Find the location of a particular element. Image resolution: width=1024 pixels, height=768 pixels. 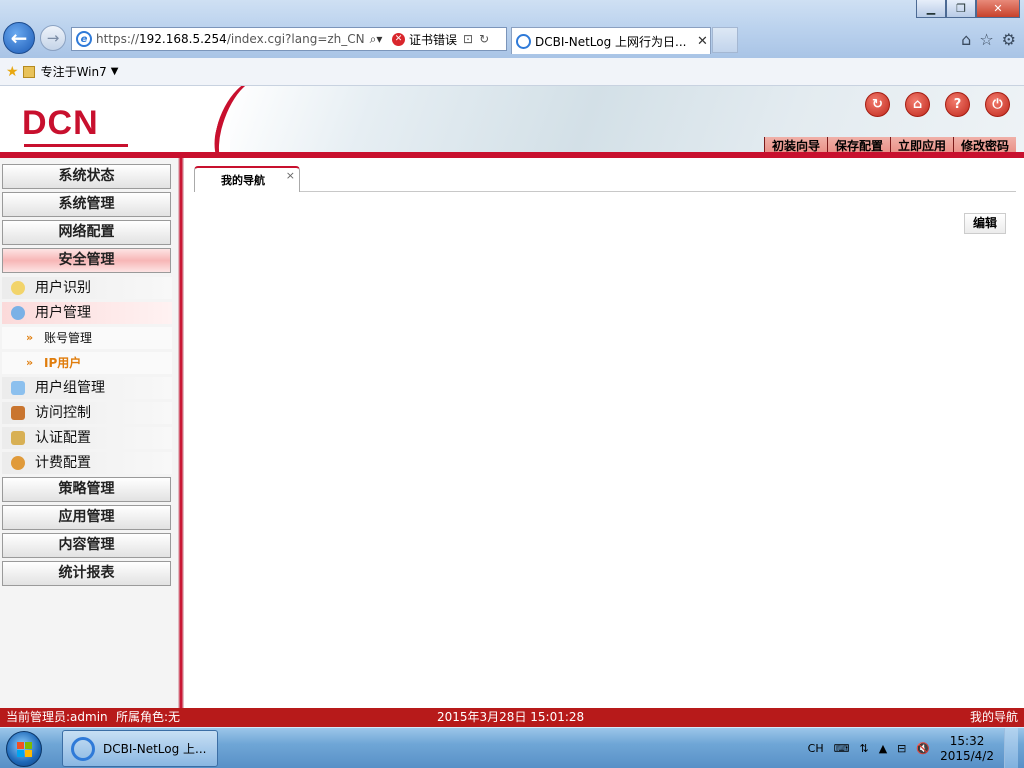

sidebar-item-label: 用户识别 is located at coordinates (63, 288).